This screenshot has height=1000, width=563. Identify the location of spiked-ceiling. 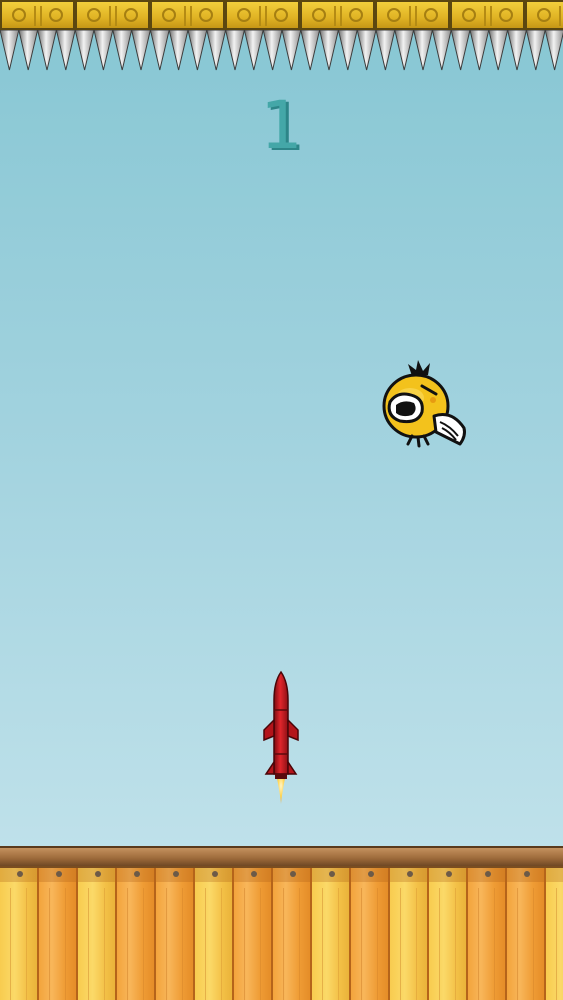
(281, 37).